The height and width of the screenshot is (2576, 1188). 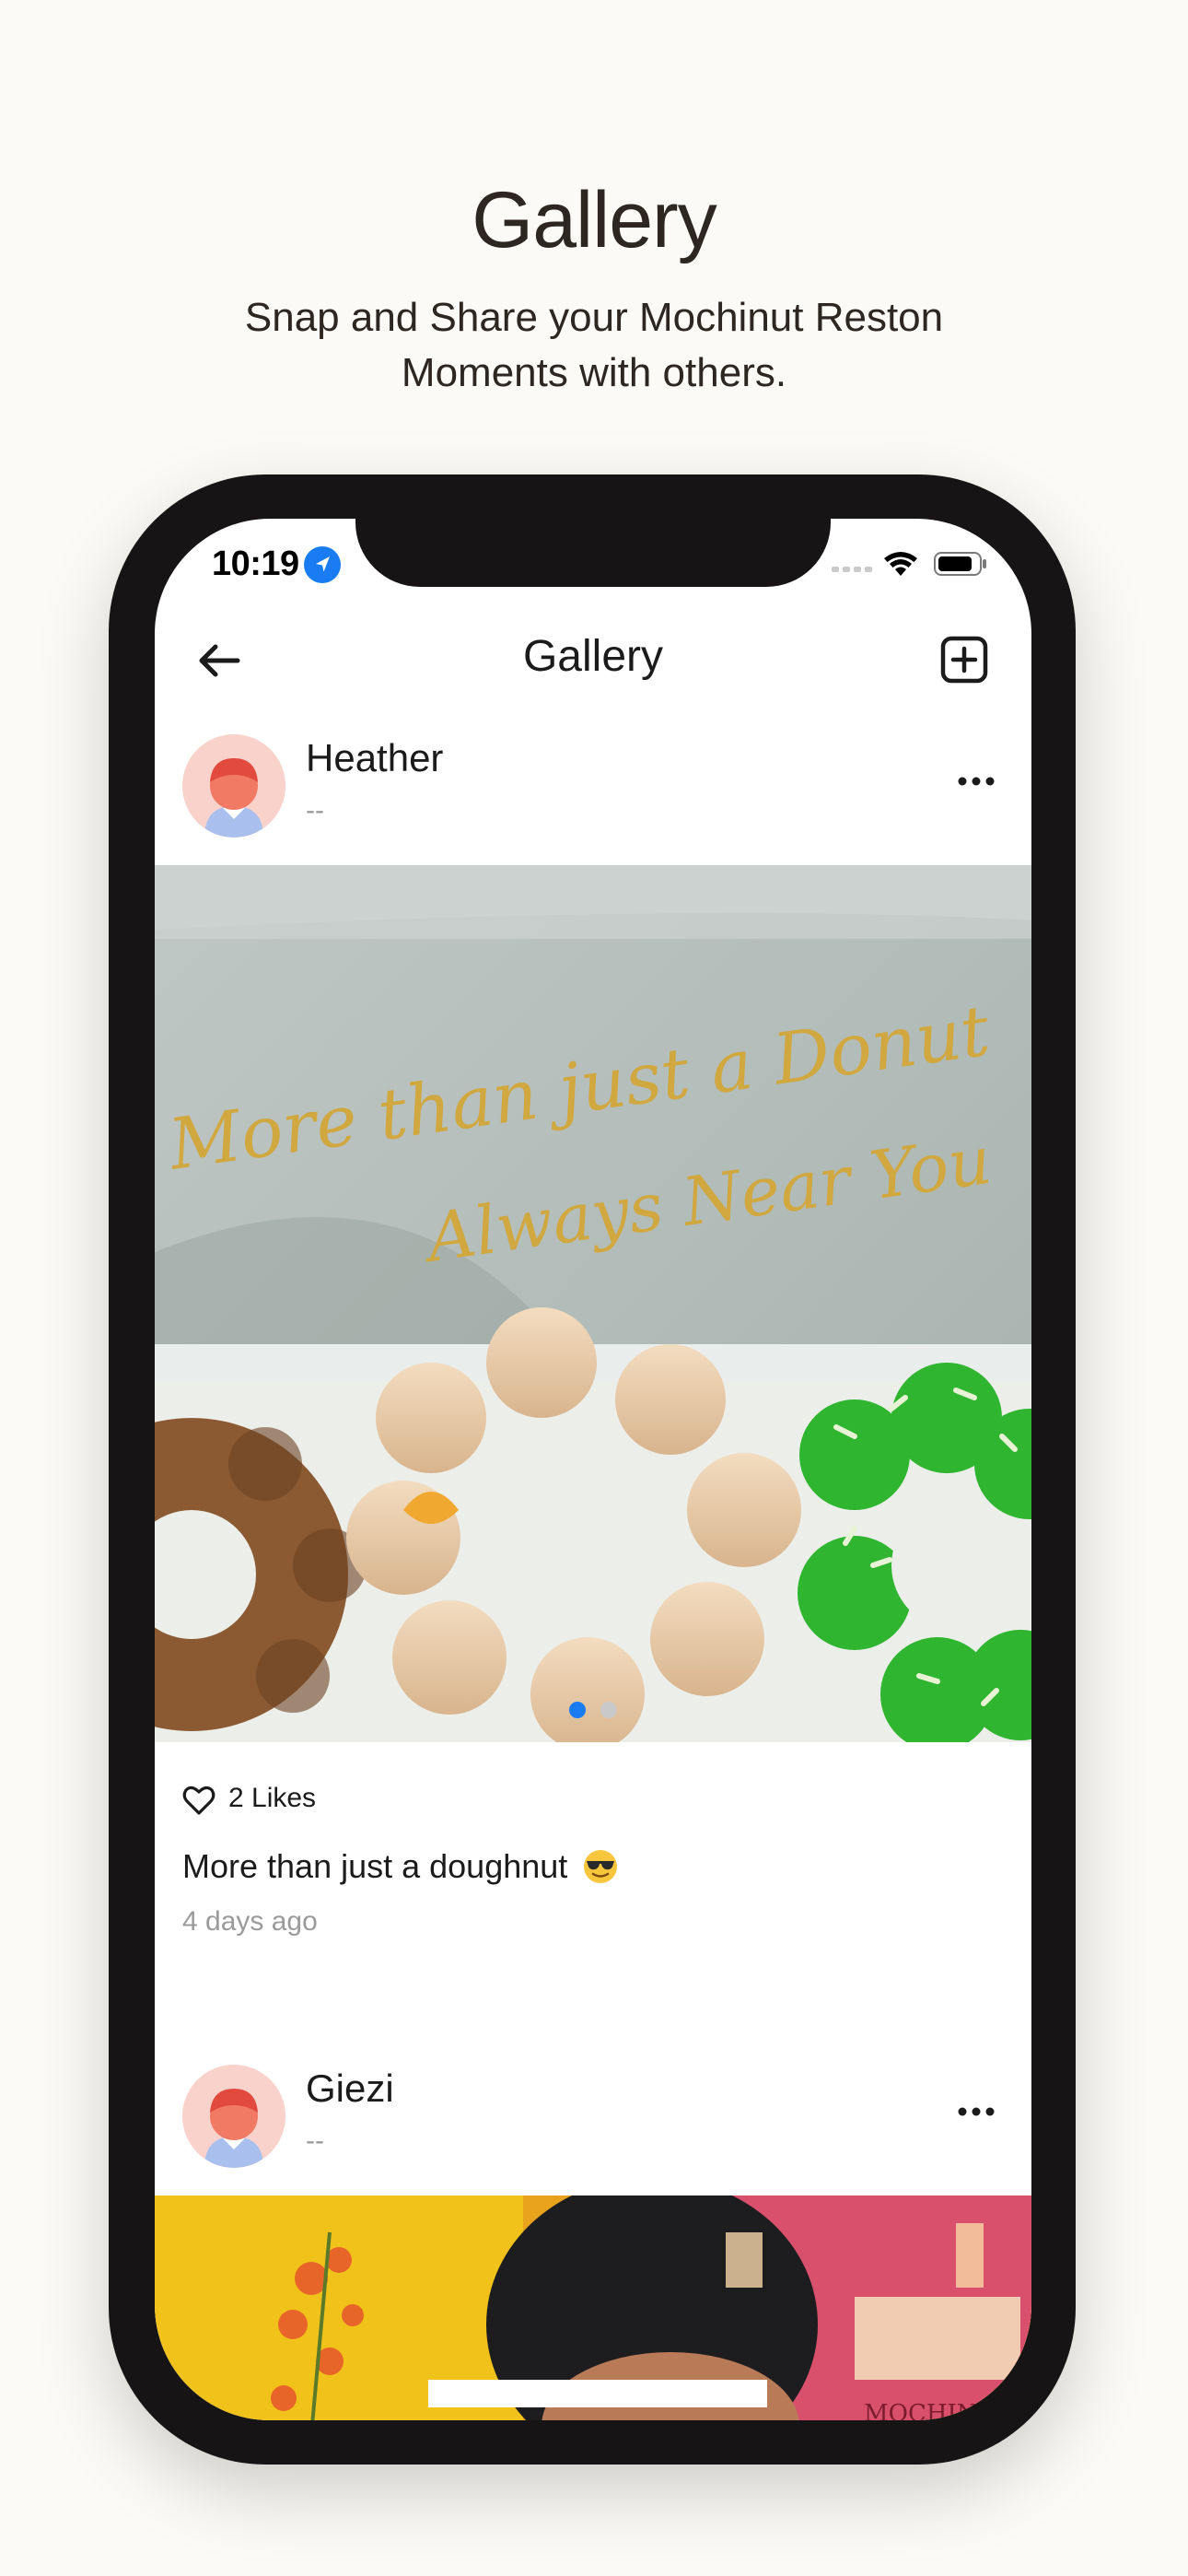 I want to click on page-title: Gallery, so click(x=593, y=656).